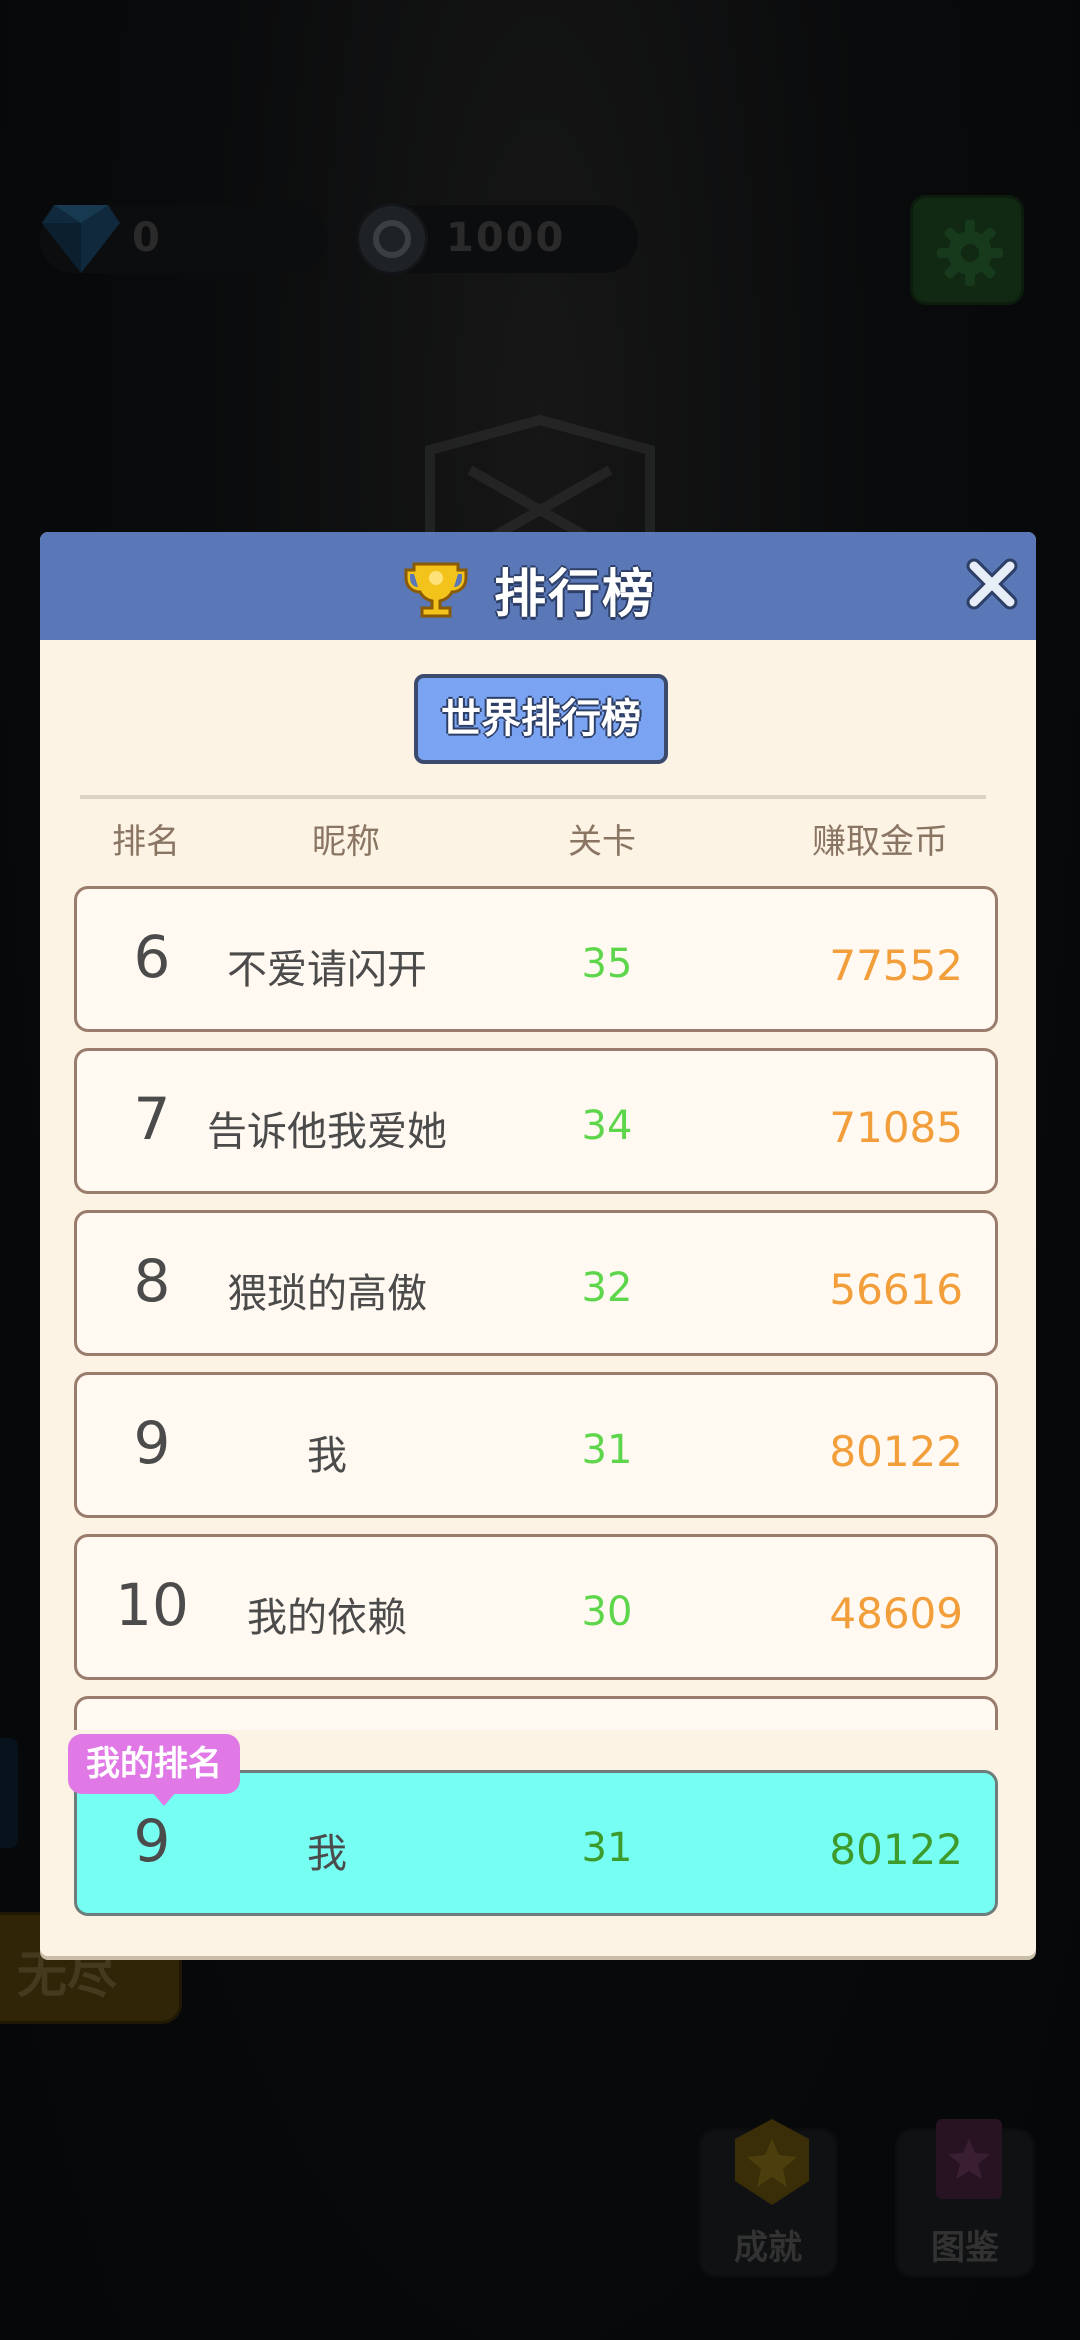 The width and height of the screenshot is (1080, 2340). What do you see at coordinates (880, 842) in the screenshot?
I see `column-header-coins: 赚取金币` at bounding box center [880, 842].